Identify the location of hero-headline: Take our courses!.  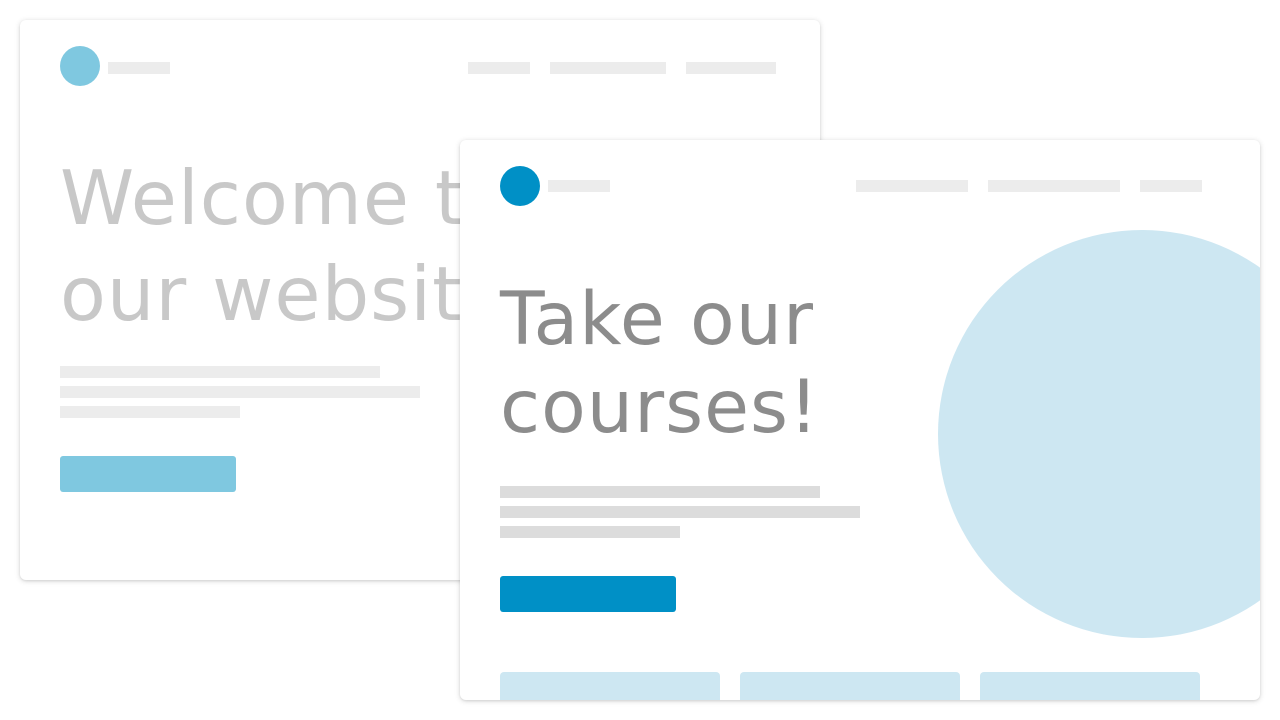
(660, 363).